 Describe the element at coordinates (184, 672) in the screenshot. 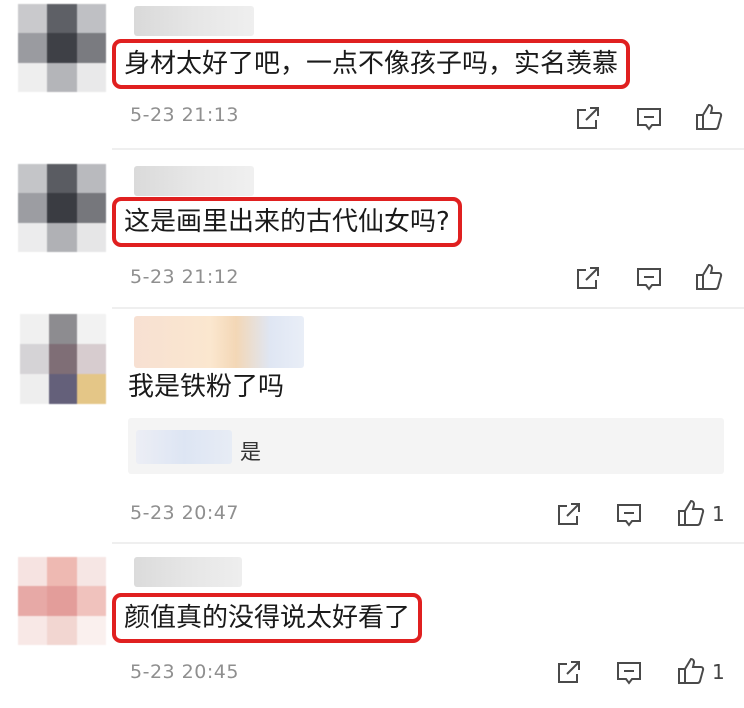

I see `comment-timestamp: 5-23 20:45` at that location.